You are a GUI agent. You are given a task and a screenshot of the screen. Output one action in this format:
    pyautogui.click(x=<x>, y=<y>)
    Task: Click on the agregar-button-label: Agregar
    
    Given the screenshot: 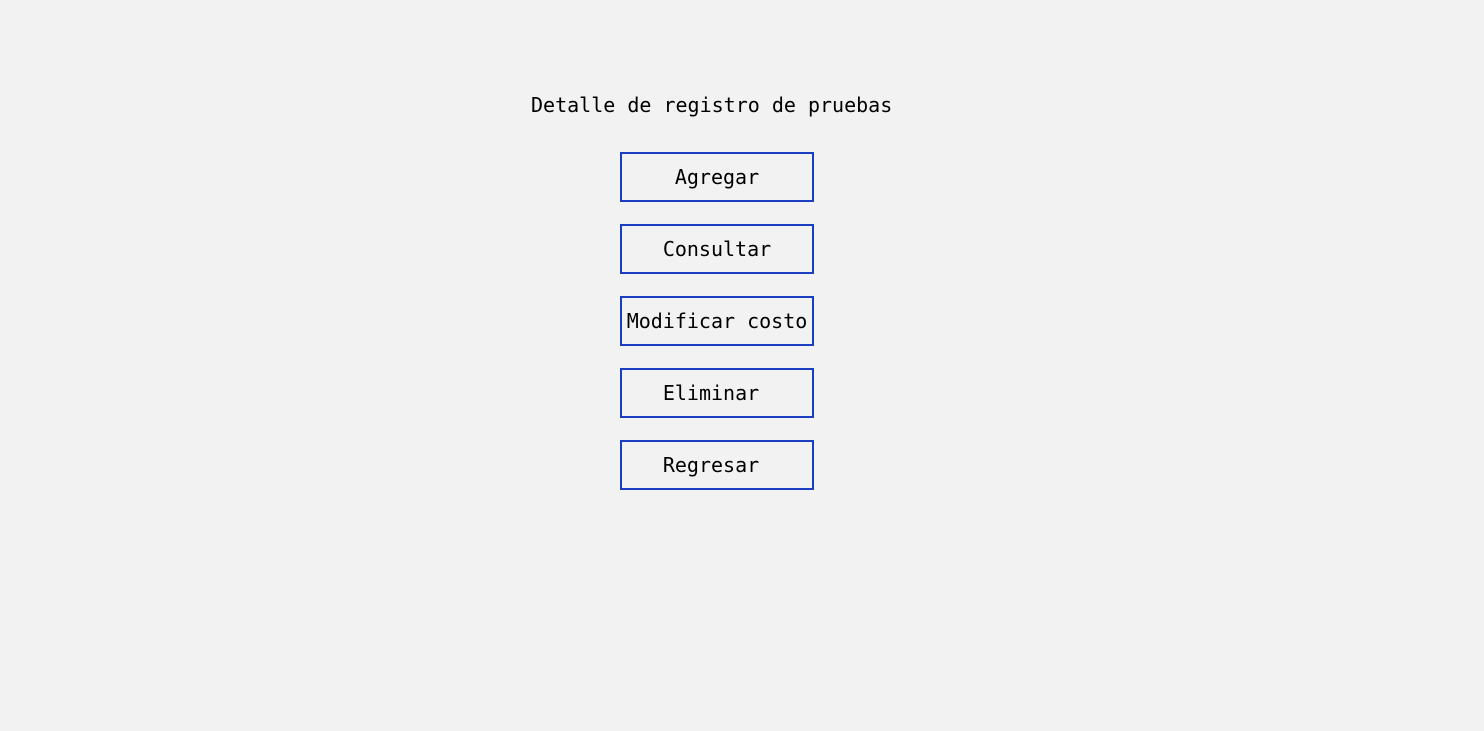 What is the action you would take?
    pyautogui.click(x=717, y=177)
    